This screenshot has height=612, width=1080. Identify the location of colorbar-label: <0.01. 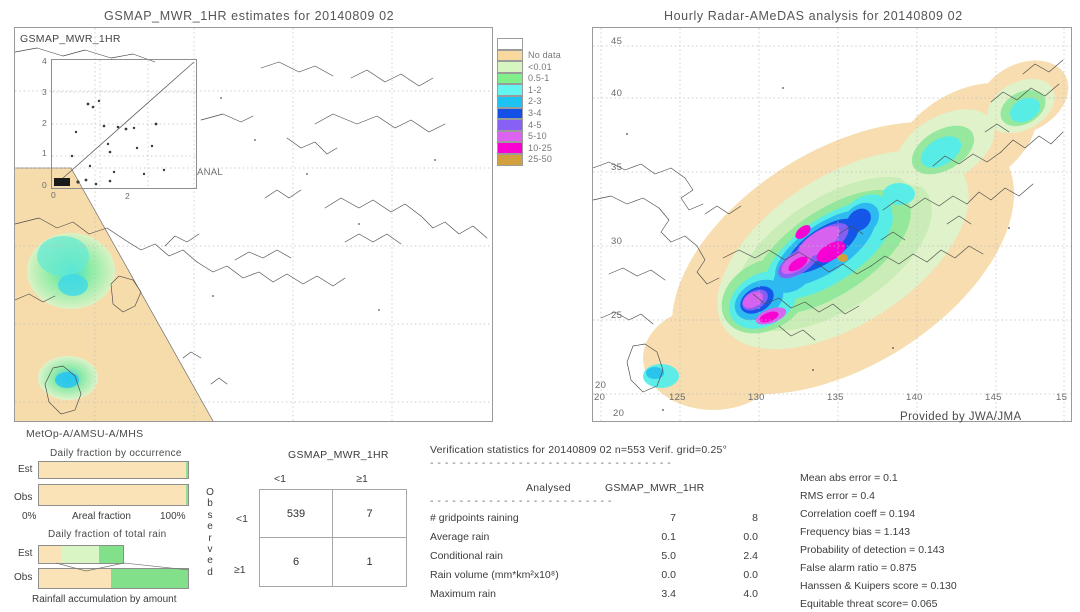
(540, 66).